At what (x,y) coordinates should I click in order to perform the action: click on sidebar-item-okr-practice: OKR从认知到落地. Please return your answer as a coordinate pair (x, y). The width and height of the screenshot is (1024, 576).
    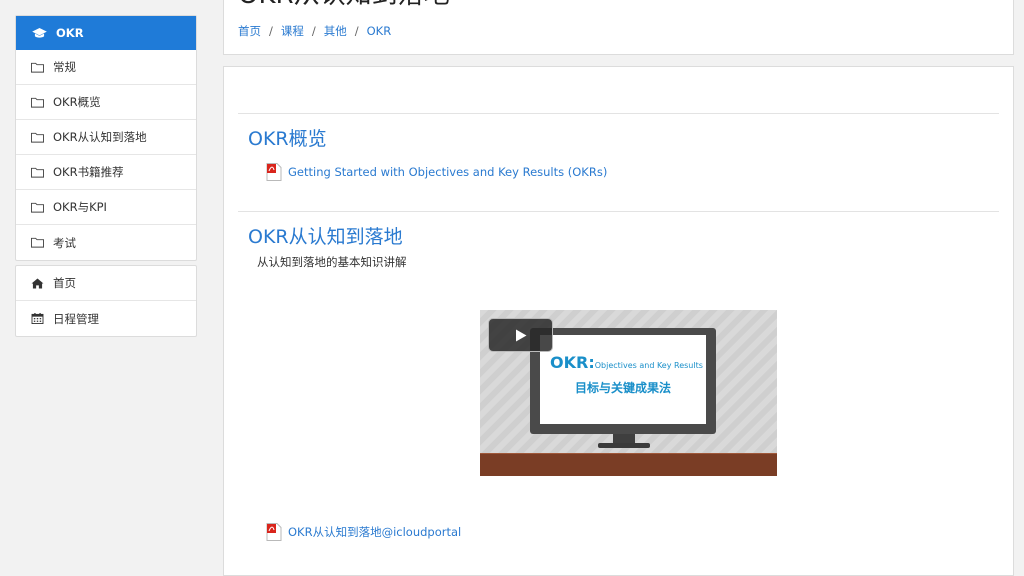
    Looking at the image, I should click on (106, 137).